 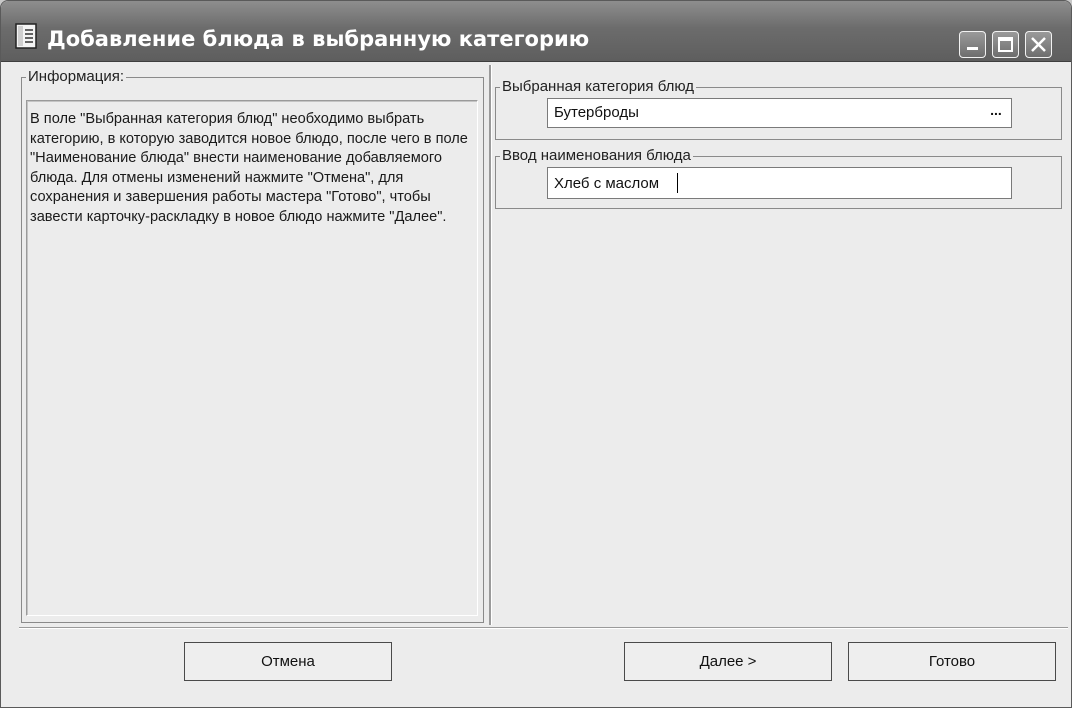 What do you see at coordinates (490, 345) in the screenshot?
I see `vertical-divider` at bounding box center [490, 345].